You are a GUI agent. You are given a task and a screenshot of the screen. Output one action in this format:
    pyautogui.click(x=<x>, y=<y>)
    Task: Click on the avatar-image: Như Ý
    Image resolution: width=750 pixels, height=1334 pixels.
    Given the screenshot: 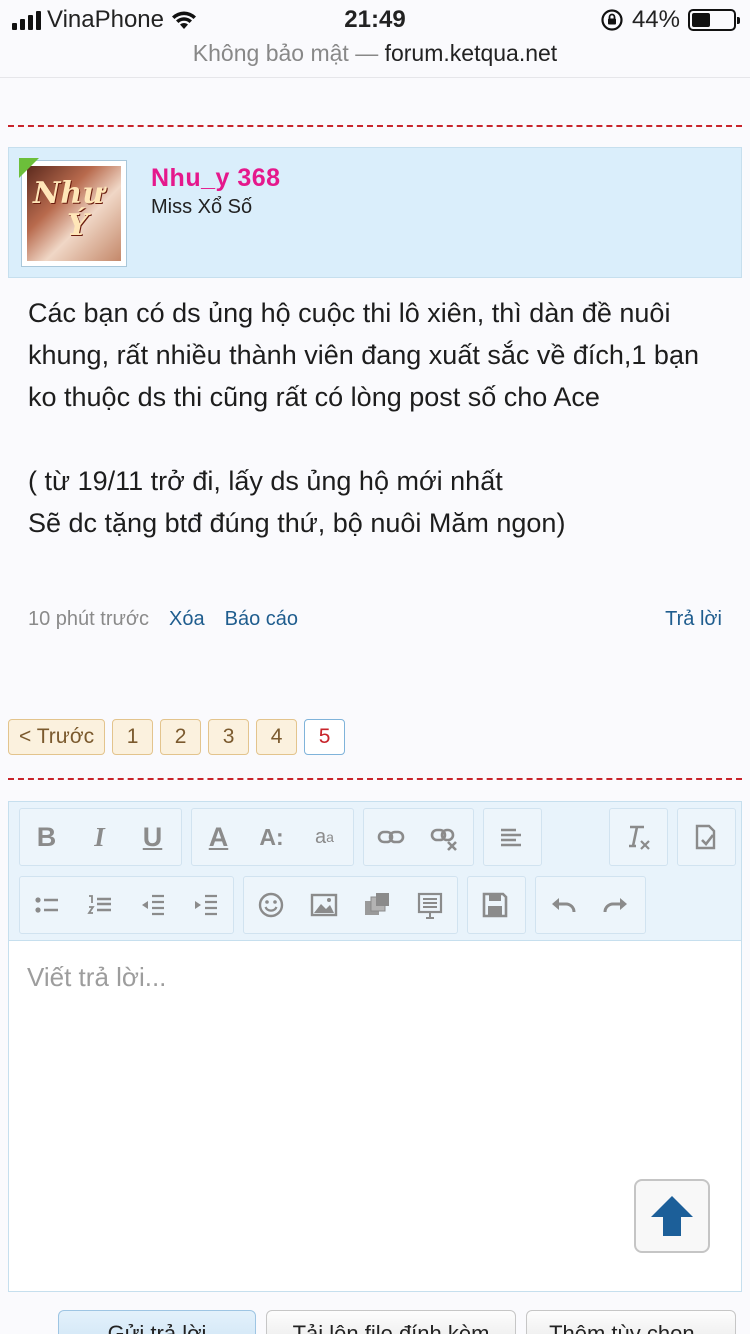 What is the action you would take?
    pyautogui.click(x=74, y=213)
    